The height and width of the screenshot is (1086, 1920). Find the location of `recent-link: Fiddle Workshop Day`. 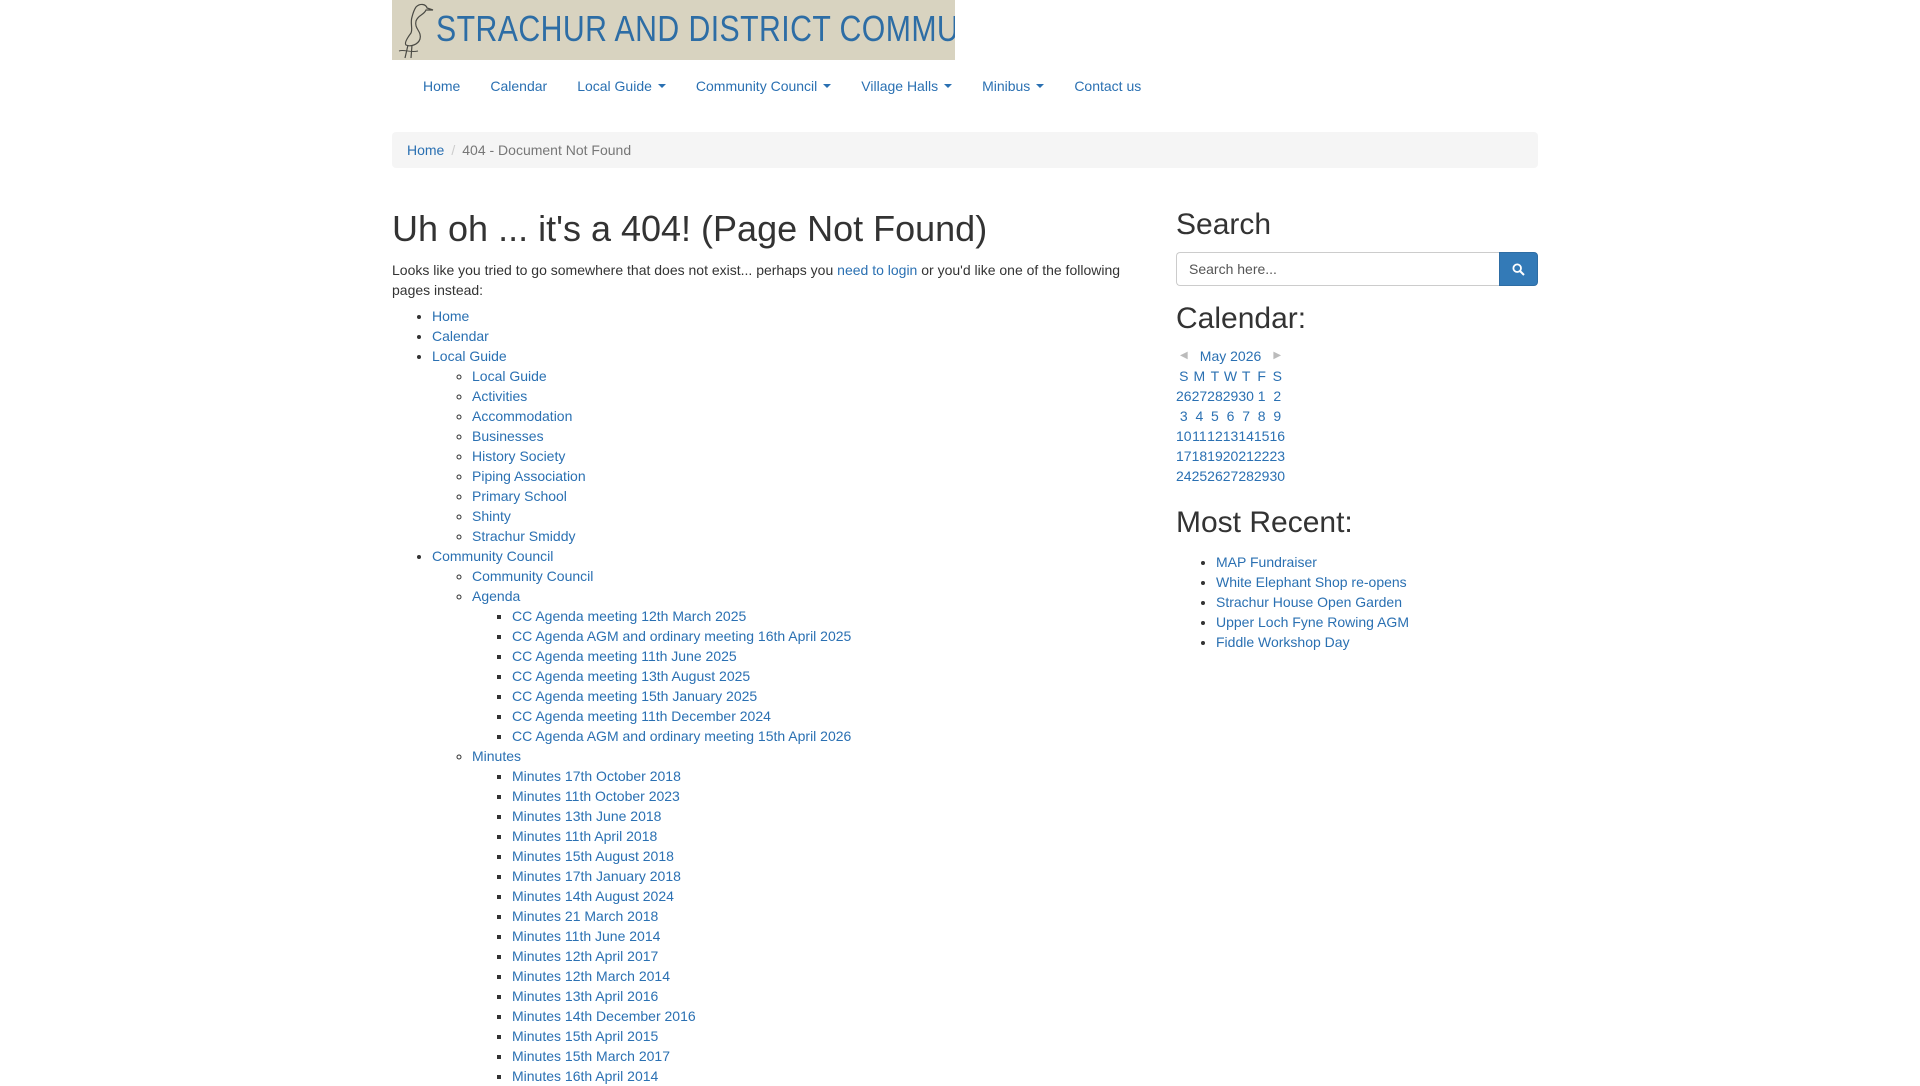

recent-link: Fiddle Workshop Day is located at coordinates (1283, 642).